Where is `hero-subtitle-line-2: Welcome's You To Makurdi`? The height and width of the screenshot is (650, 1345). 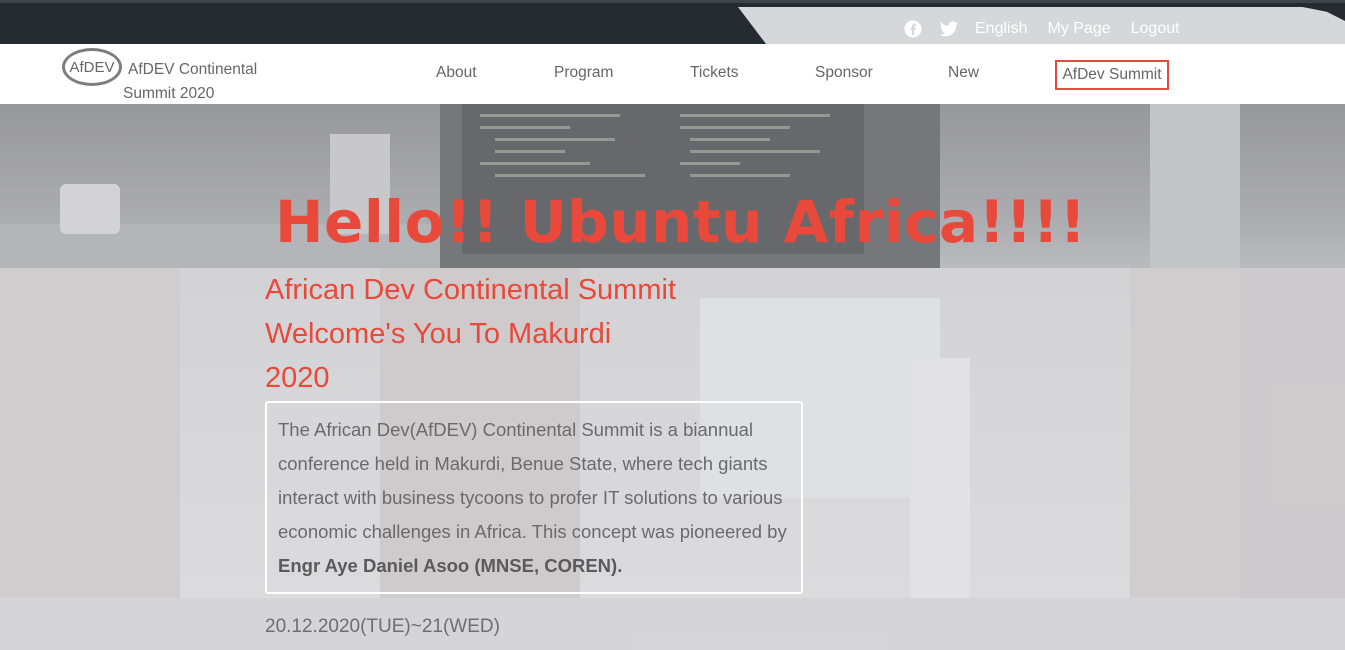 hero-subtitle-line-2: Welcome's You To Makurdi is located at coordinates (438, 334).